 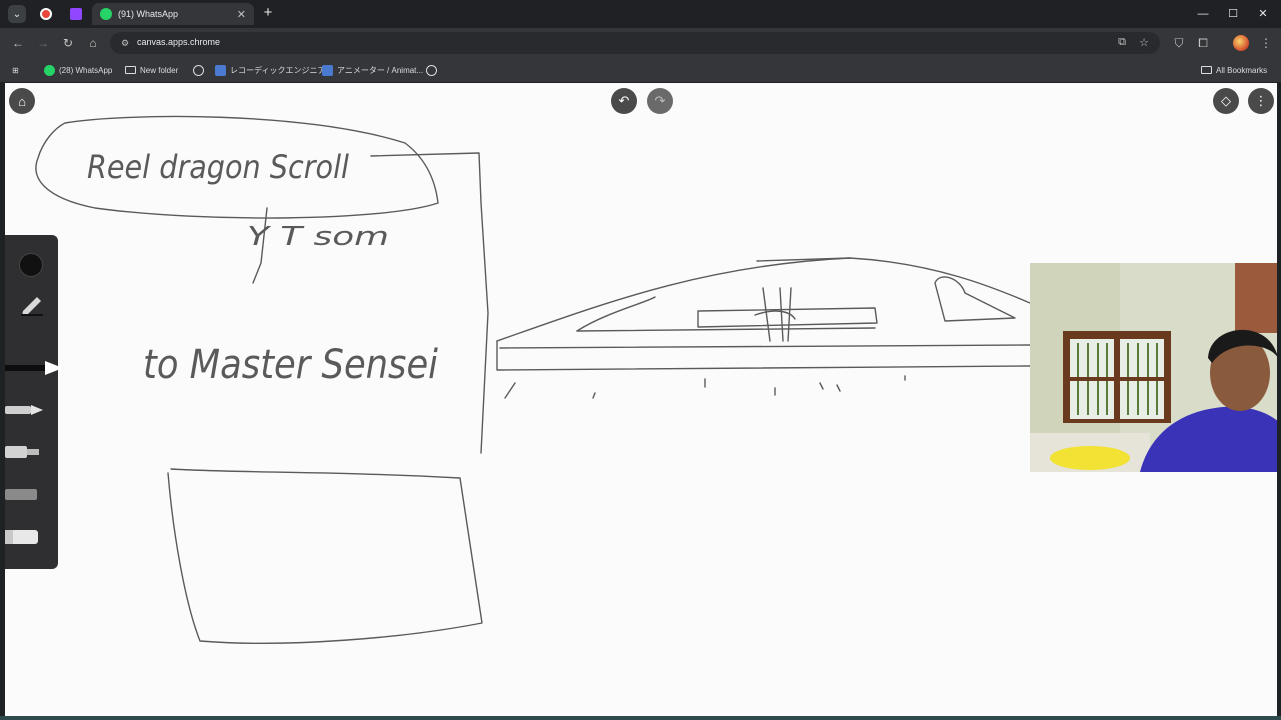 I want to click on maximize-icon: ☐, so click(x=1233, y=14).